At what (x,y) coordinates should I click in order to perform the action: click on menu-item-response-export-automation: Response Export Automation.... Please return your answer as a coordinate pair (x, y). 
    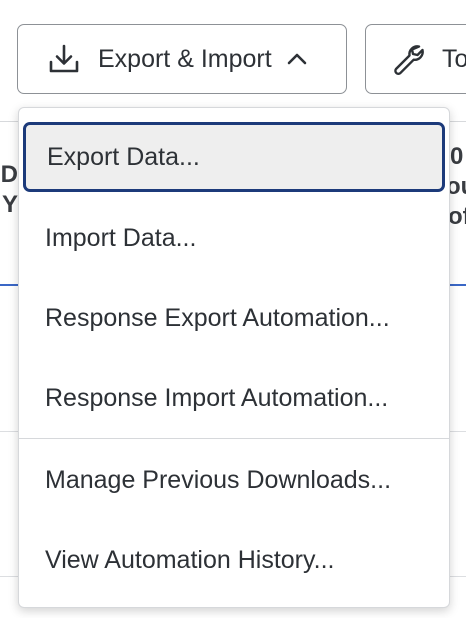
    Looking at the image, I should click on (234, 318).